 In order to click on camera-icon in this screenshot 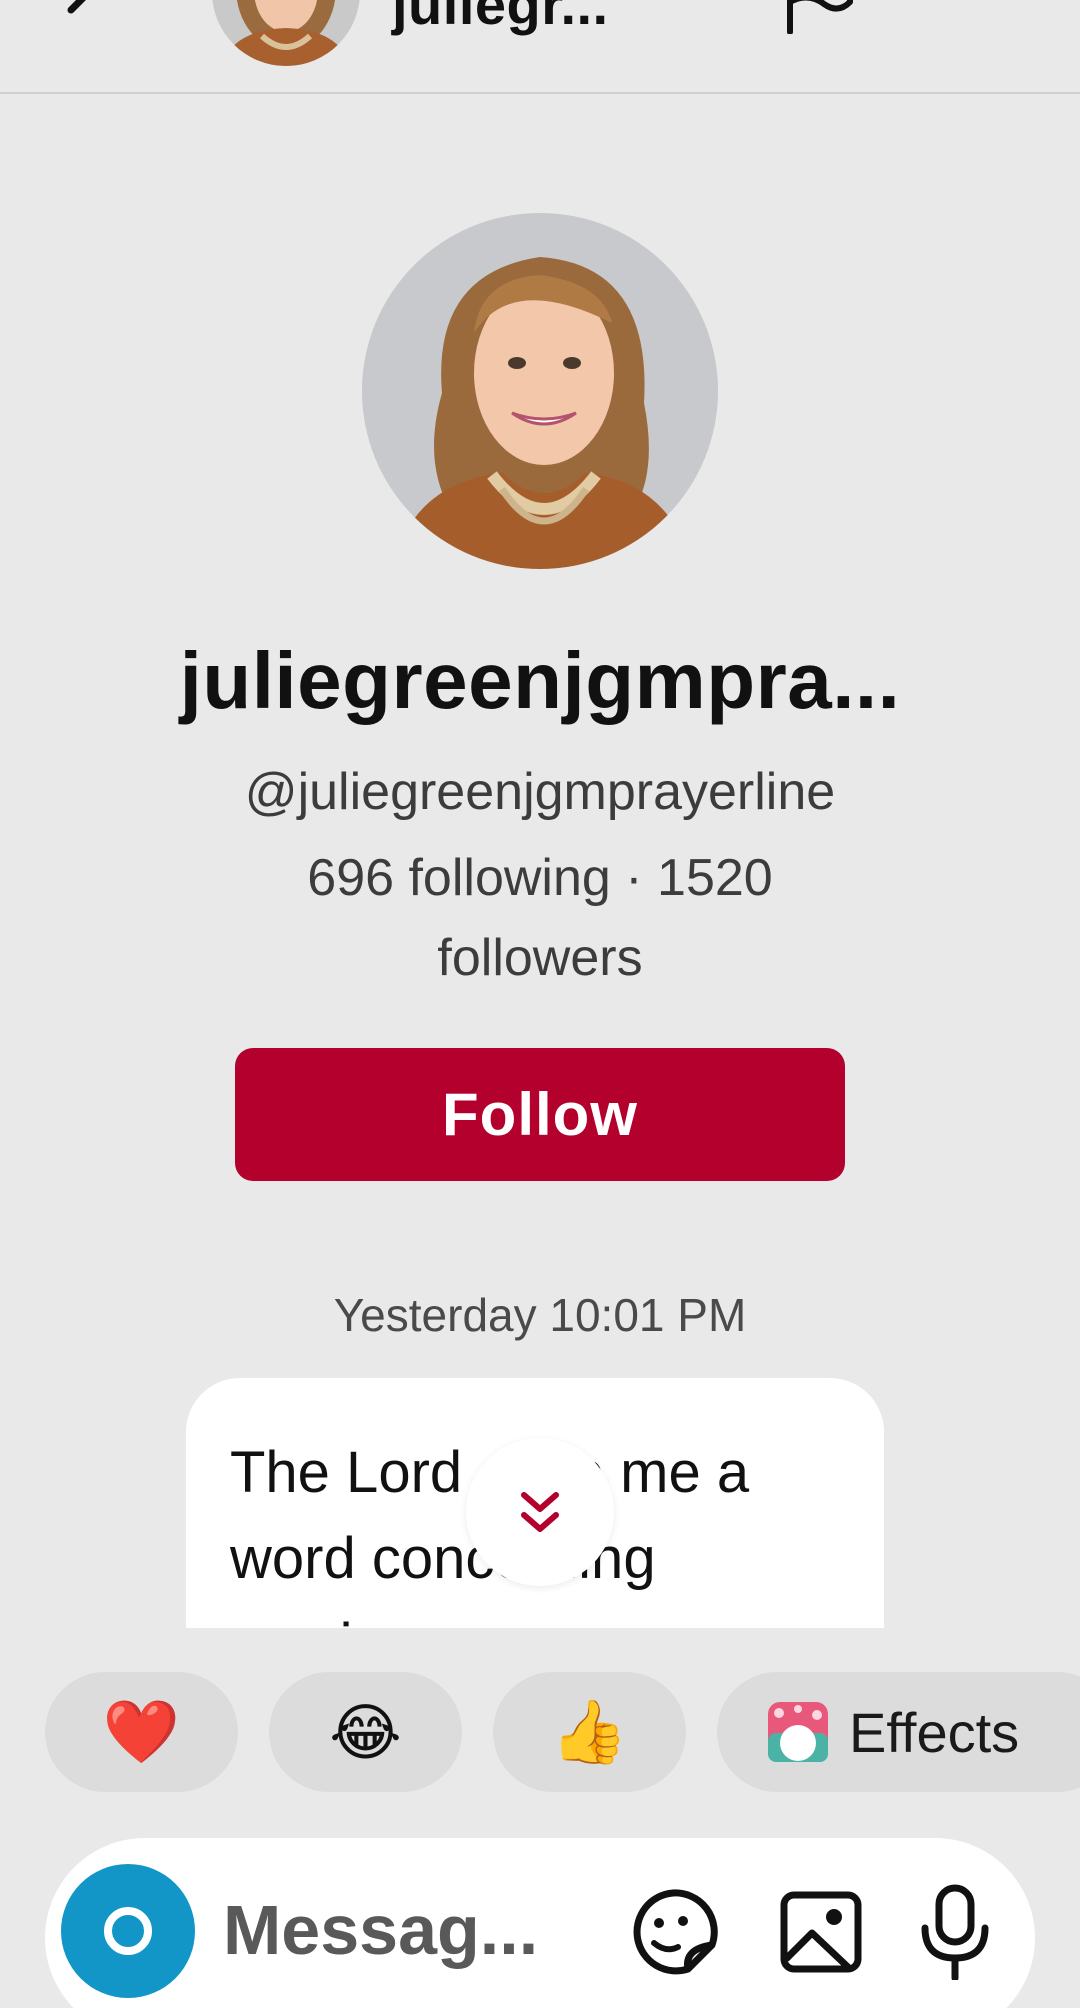, I will do `click(128, 1931)`.